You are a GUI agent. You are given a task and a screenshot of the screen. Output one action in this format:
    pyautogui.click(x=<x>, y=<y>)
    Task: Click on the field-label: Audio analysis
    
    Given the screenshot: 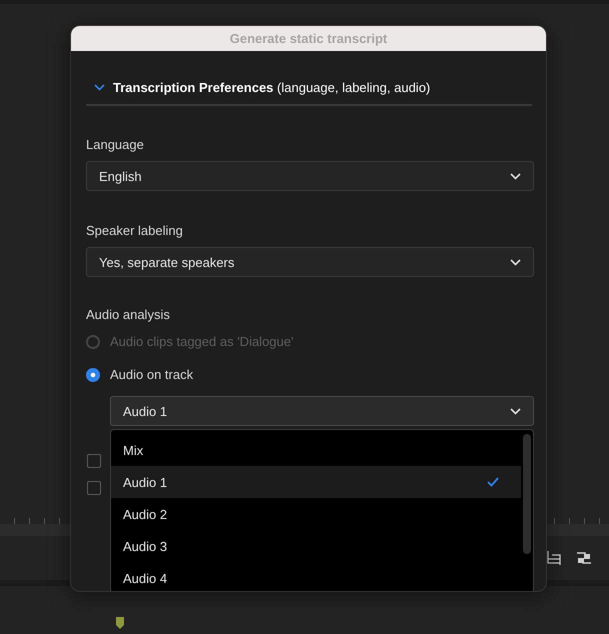 What is the action you would take?
    pyautogui.click(x=128, y=314)
    